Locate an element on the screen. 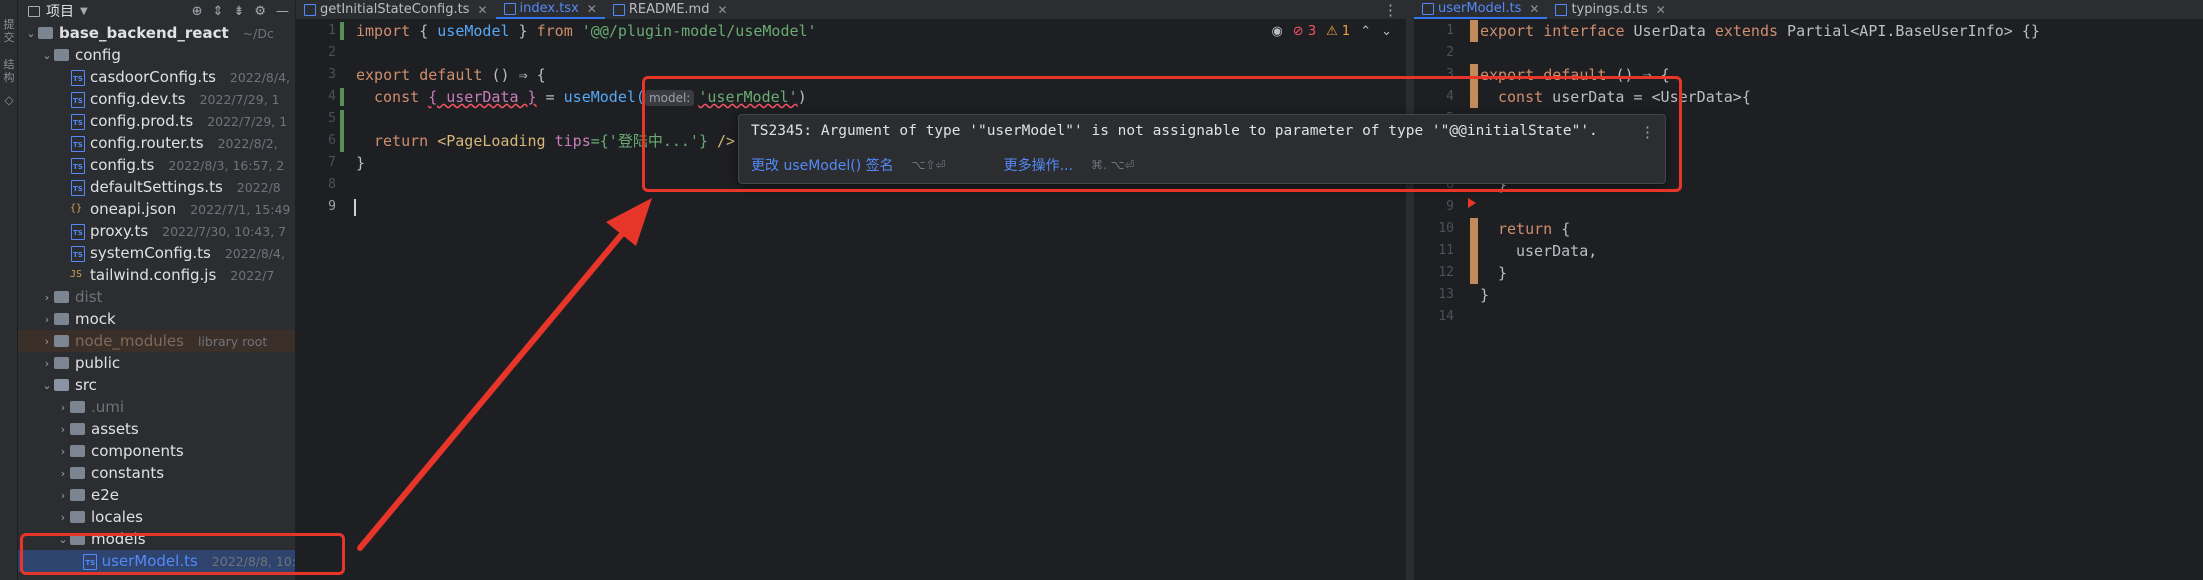  tree-item: › constants is located at coordinates (156, 473).